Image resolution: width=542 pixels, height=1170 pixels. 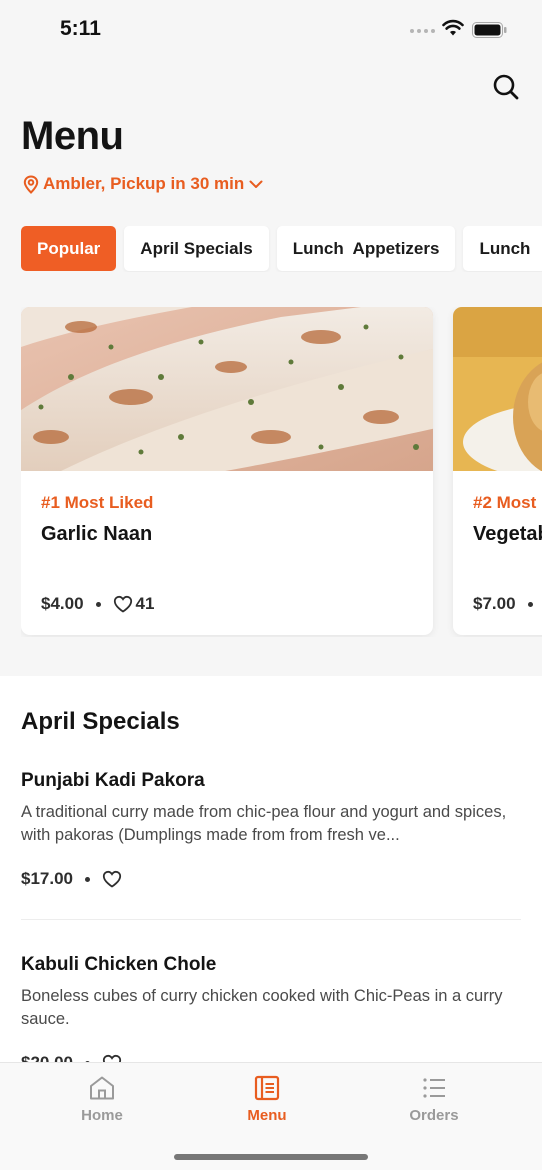 I want to click on location-selector: Ambler, Pickup in 30 min, so click(x=143, y=184).